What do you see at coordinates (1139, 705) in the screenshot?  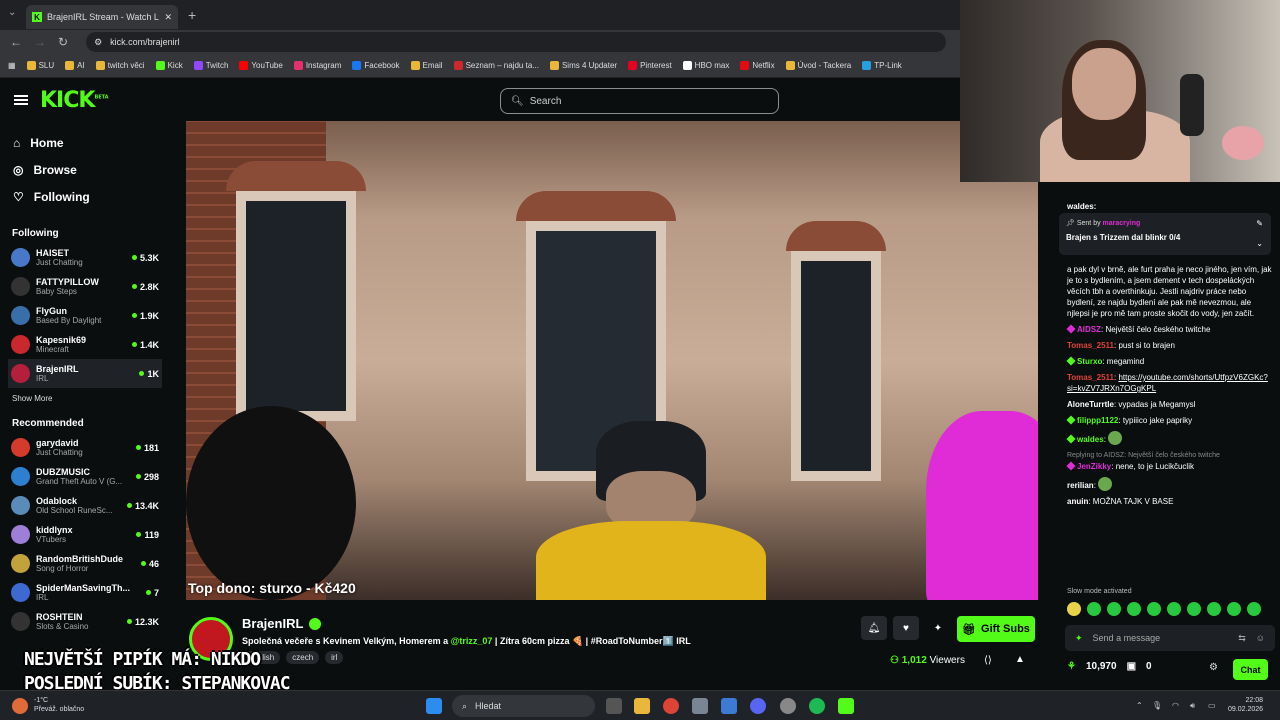 I see `tray-chevron-icon: ⌃` at bounding box center [1139, 705].